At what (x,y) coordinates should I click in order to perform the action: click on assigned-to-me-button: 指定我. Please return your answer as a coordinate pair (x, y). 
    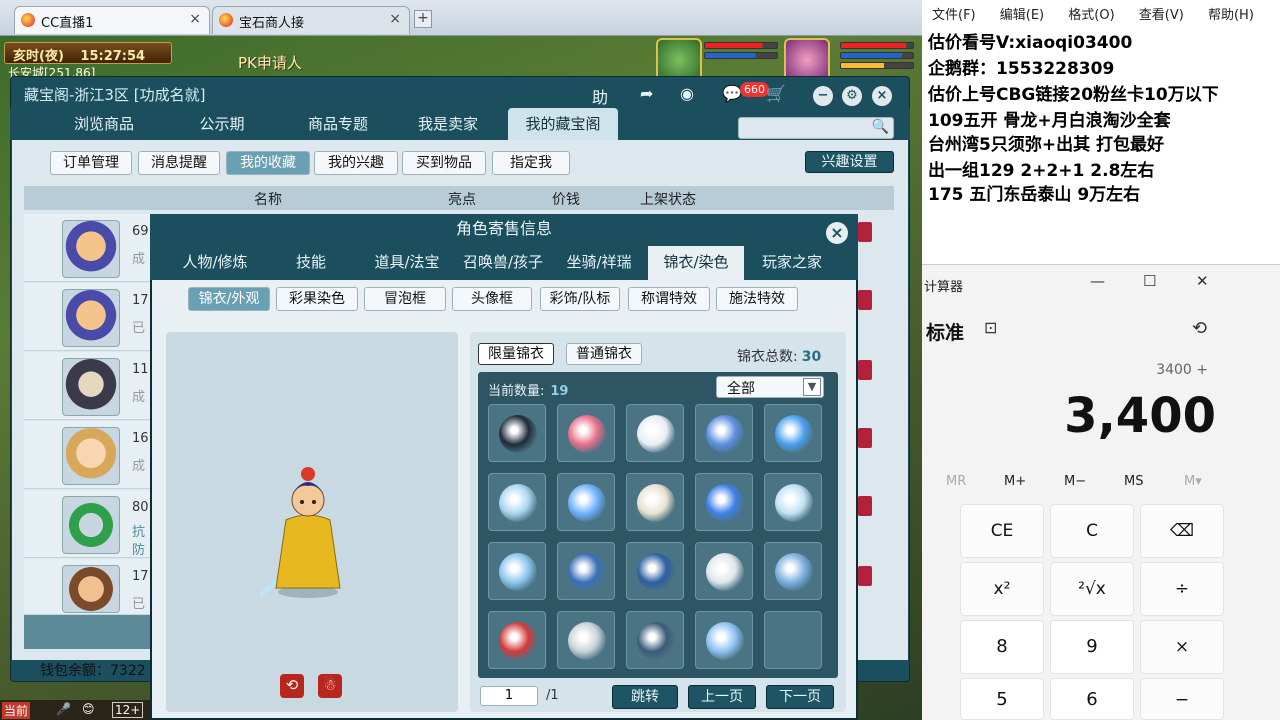
    Looking at the image, I should click on (531, 163).